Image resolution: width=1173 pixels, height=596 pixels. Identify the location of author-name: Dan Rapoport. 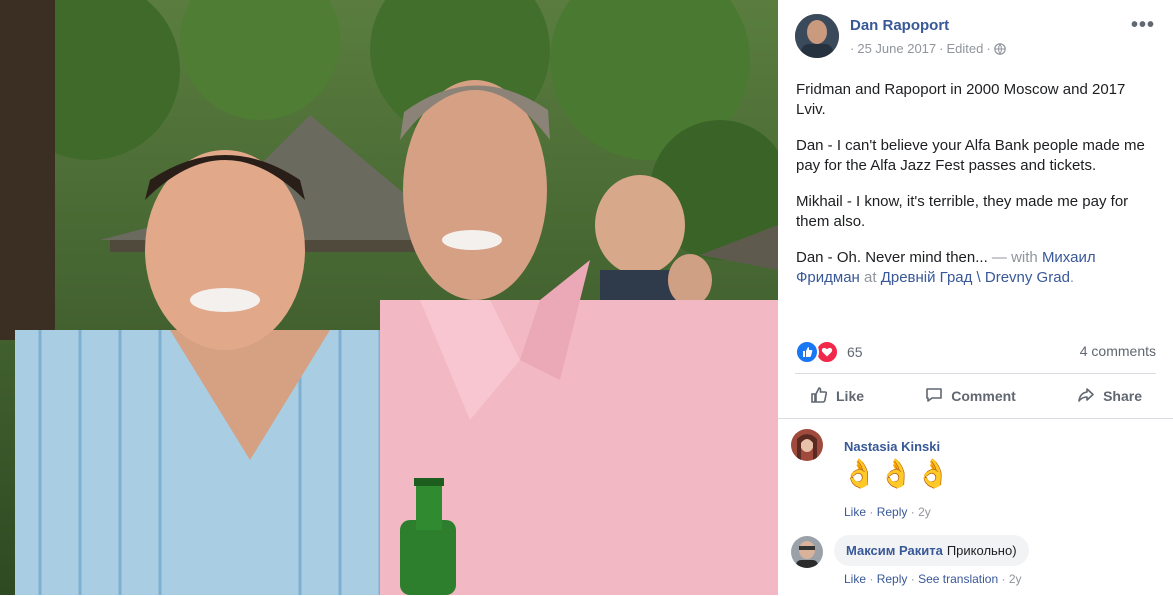
(899, 25).